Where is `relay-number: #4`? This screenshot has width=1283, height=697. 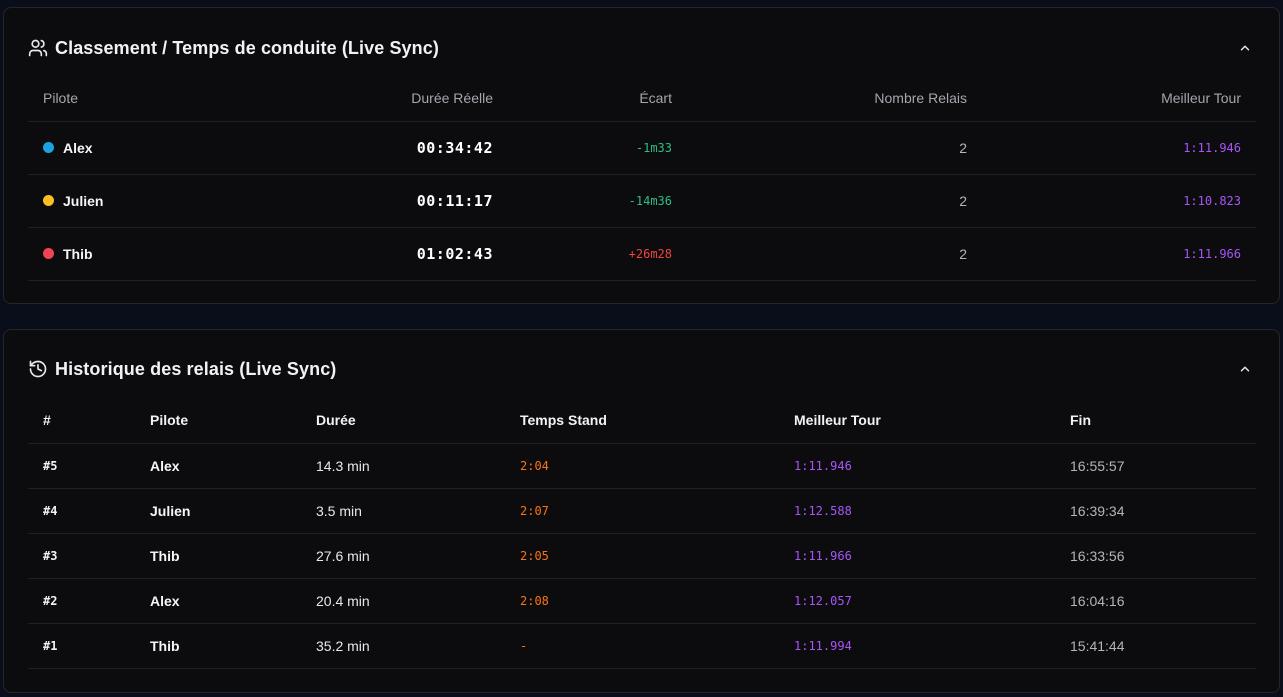
relay-number: #4 is located at coordinates (50, 510).